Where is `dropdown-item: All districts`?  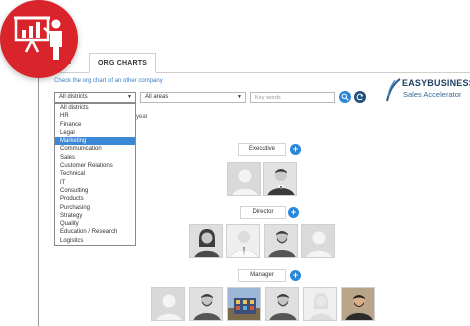 dropdown-item: All districts is located at coordinates (95, 108).